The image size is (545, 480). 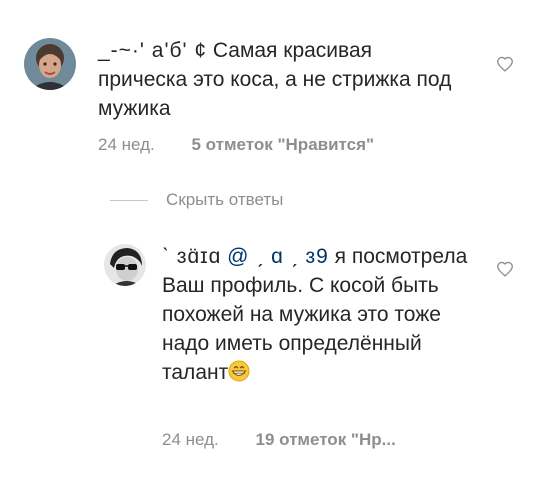 What do you see at coordinates (129, 200) in the screenshot?
I see `replies-divider` at bounding box center [129, 200].